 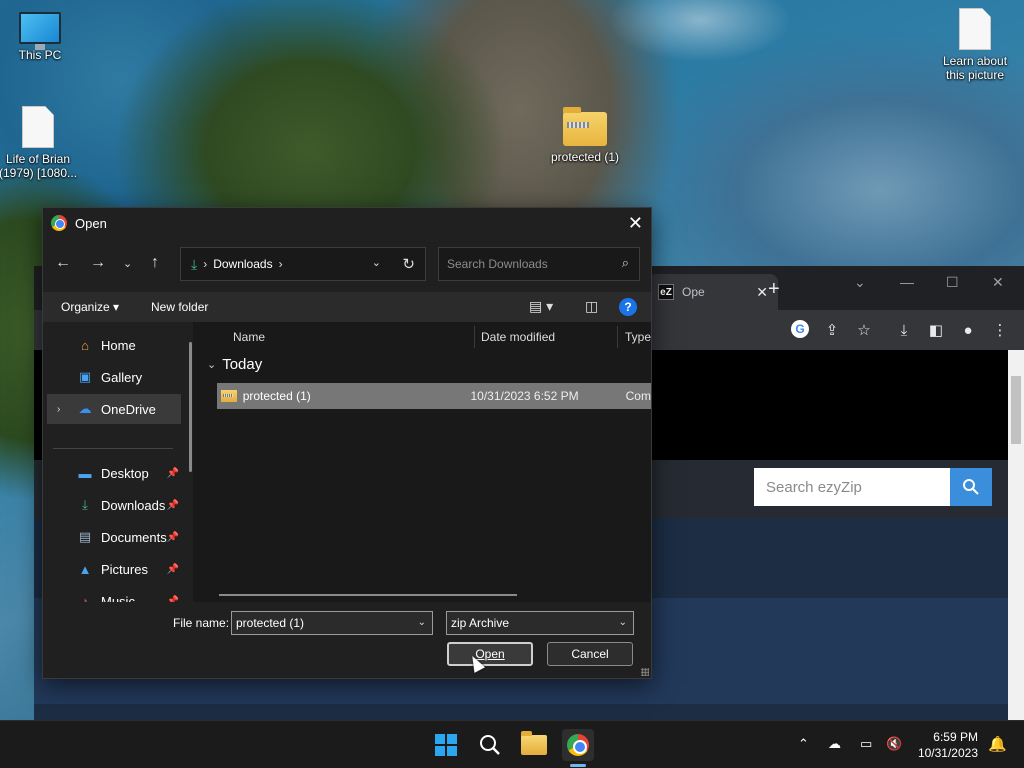 What do you see at coordinates (114, 409) in the screenshot?
I see `sidebar-item-onedrive: › ☁ OneDrive` at bounding box center [114, 409].